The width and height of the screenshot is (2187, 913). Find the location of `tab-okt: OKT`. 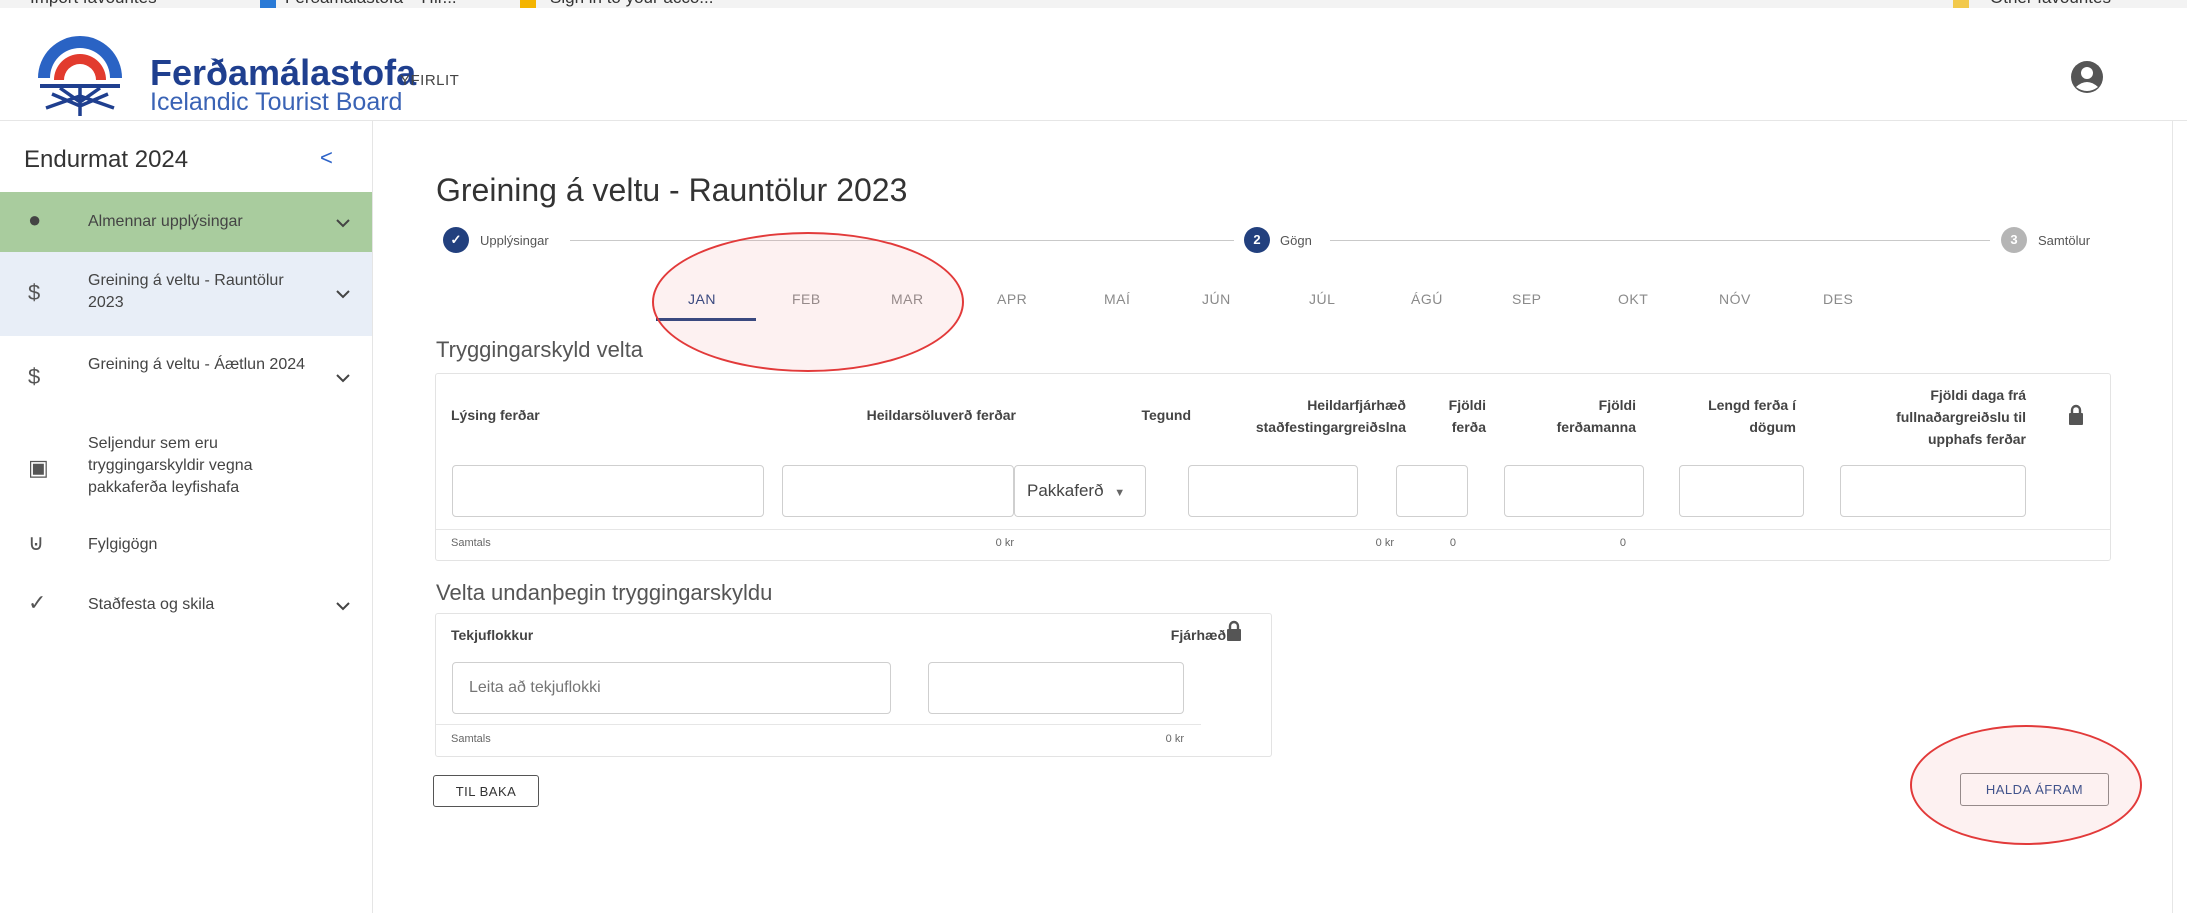

tab-okt: OKT is located at coordinates (1633, 299).